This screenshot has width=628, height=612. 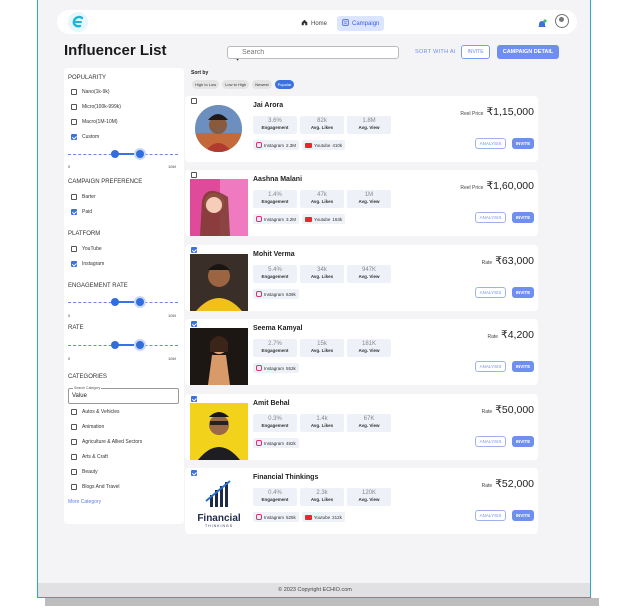 I want to click on search-input, so click(x=313, y=52).